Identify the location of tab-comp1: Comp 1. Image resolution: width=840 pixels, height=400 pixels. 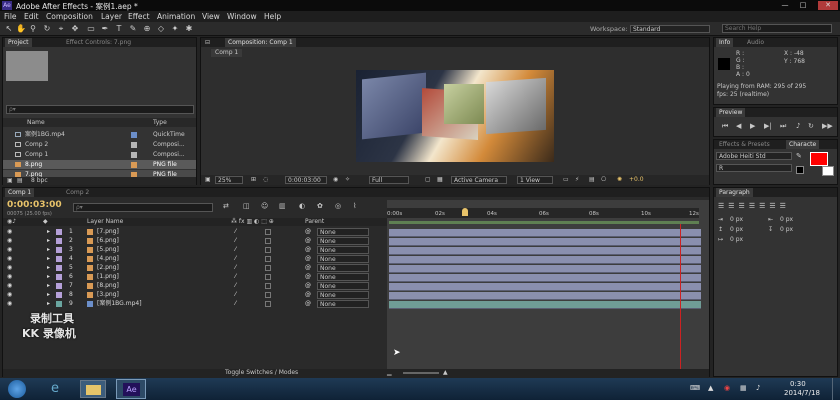
(20, 192).